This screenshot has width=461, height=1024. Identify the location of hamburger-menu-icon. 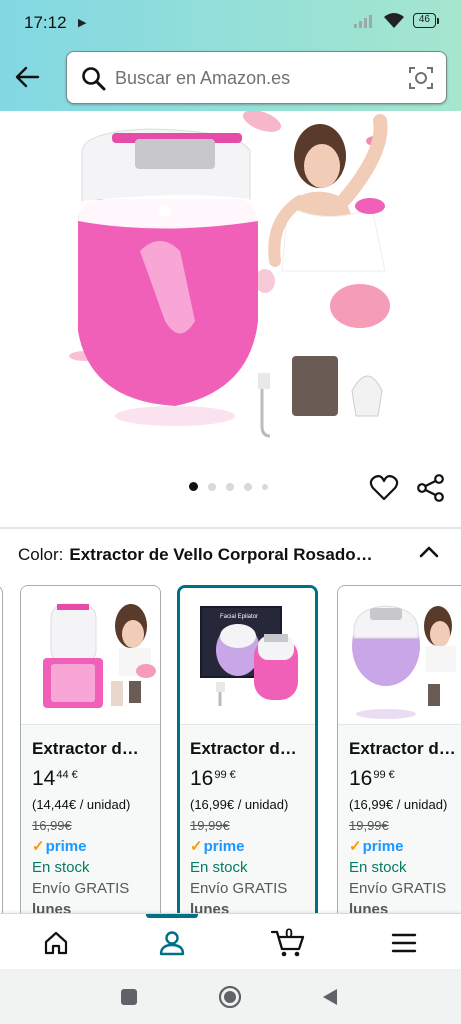
(404, 943).